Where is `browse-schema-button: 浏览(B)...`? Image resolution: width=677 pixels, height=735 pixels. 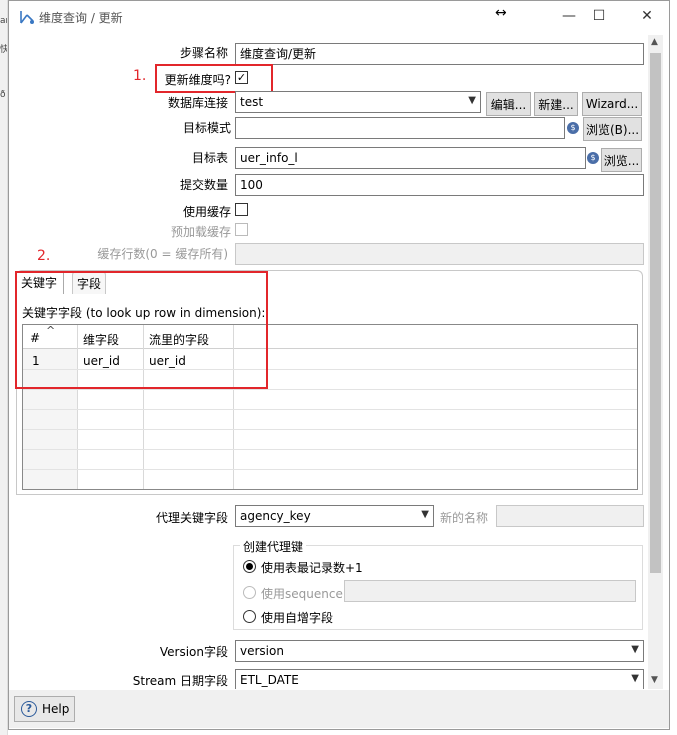 browse-schema-button: 浏览(B)... is located at coordinates (612, 129).